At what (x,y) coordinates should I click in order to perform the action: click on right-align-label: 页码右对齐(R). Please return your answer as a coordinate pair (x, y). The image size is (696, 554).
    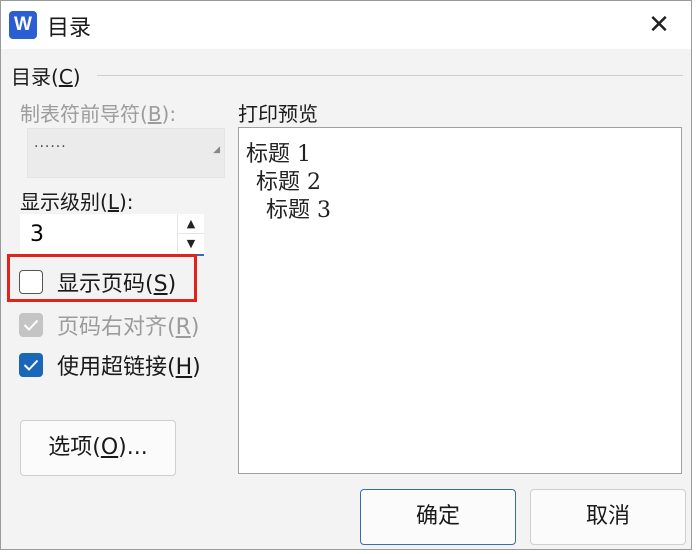
    Looking at the image, I should click on (128, 327).